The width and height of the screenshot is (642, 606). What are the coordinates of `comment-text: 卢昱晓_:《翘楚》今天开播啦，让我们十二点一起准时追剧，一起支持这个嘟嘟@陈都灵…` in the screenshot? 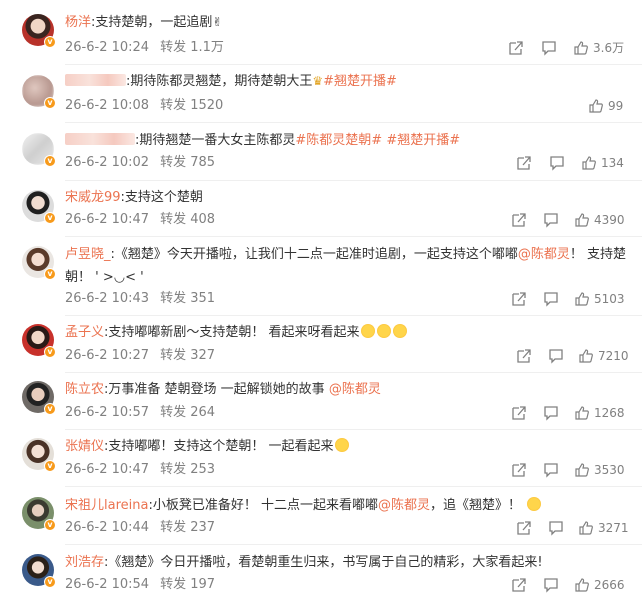 It's located at (346, 266).